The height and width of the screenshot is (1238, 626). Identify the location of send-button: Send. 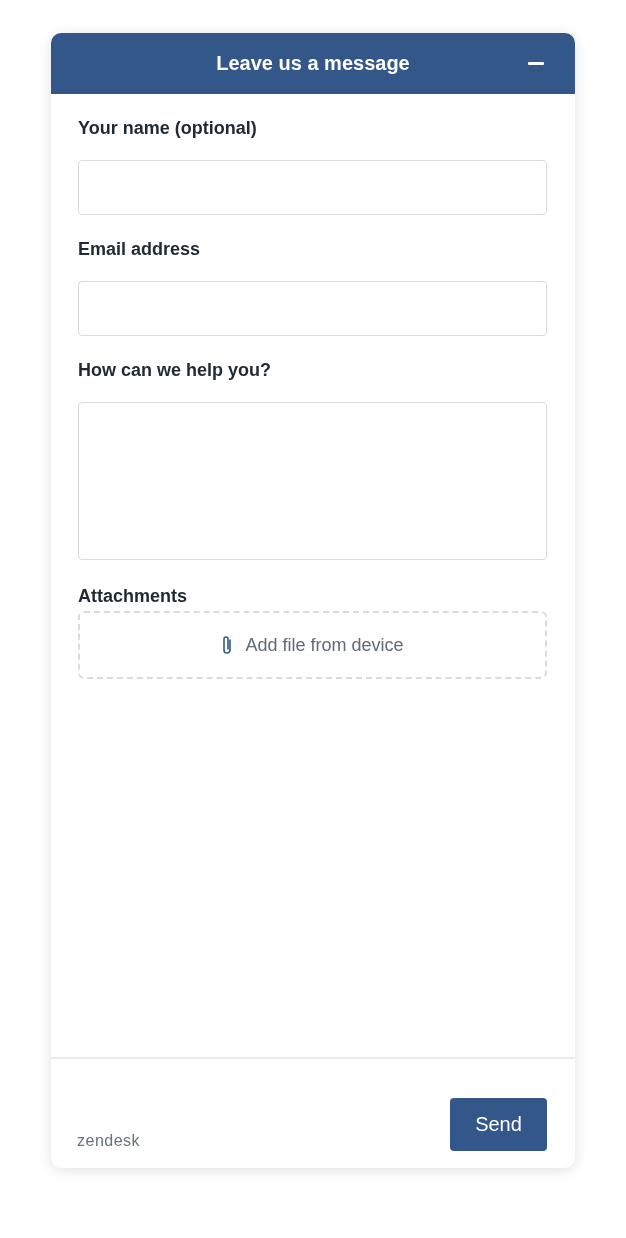
(498, 1124).